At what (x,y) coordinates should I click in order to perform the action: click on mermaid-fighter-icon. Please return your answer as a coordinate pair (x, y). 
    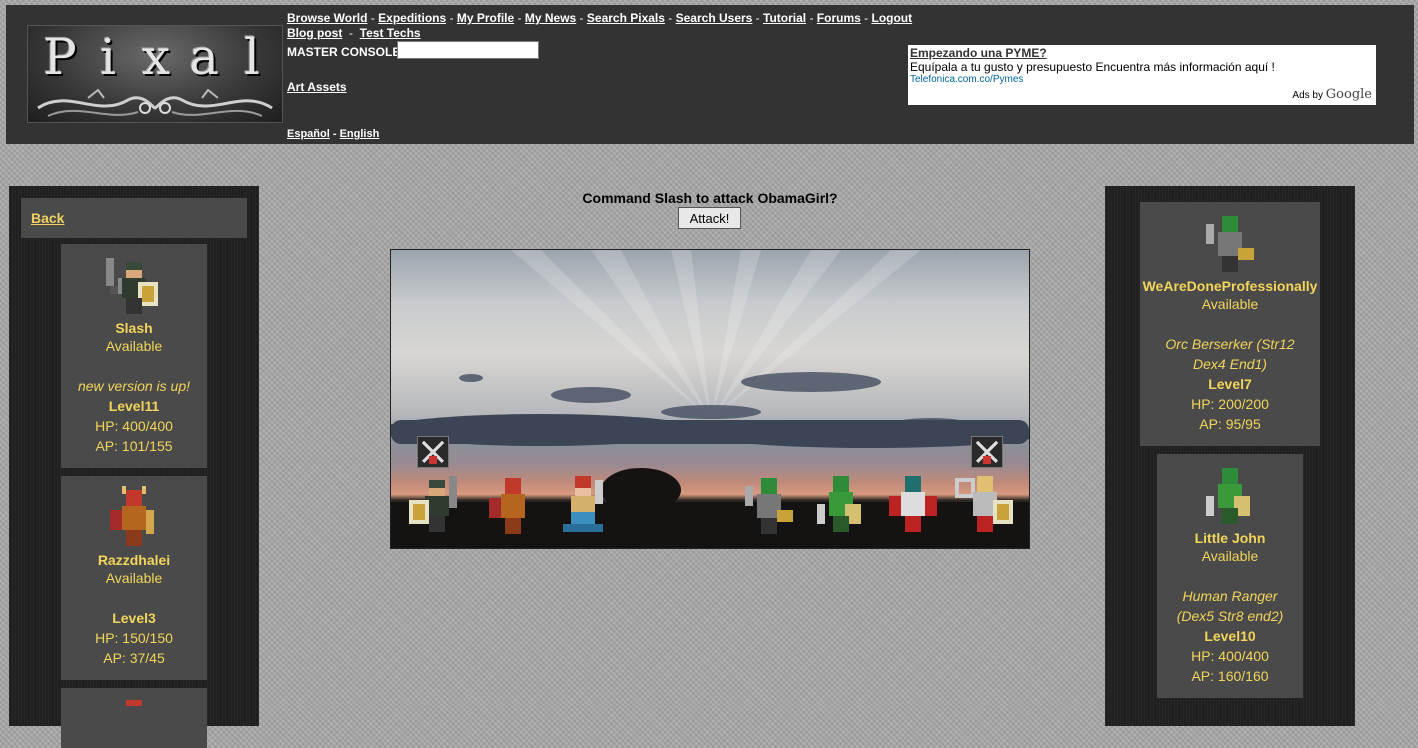
    Looking at the image, I should click on (583, 504).